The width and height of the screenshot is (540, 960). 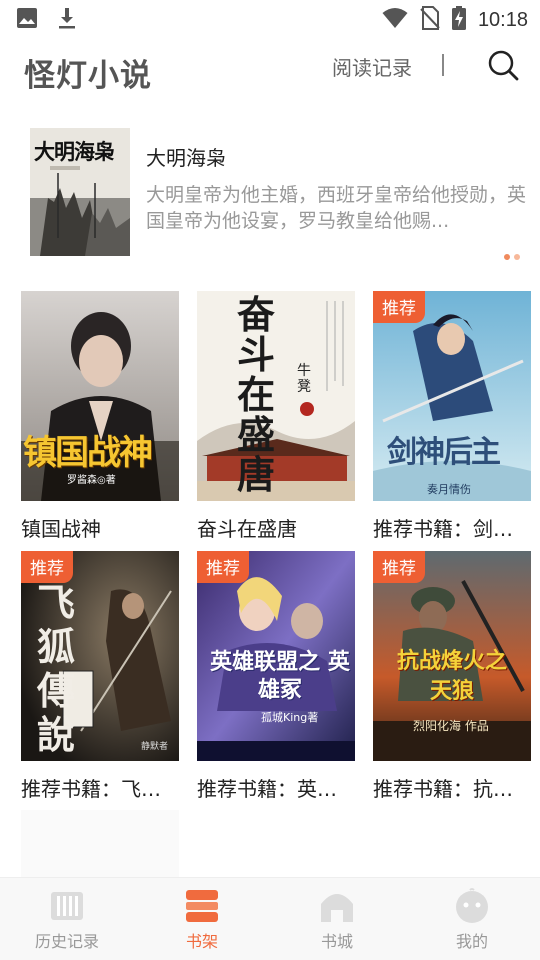 What do you see at coordinates (451, 726) in the screenshot?
I see `book-cover-author: 烈阳化海 作品` at bounding box center [451, 726].